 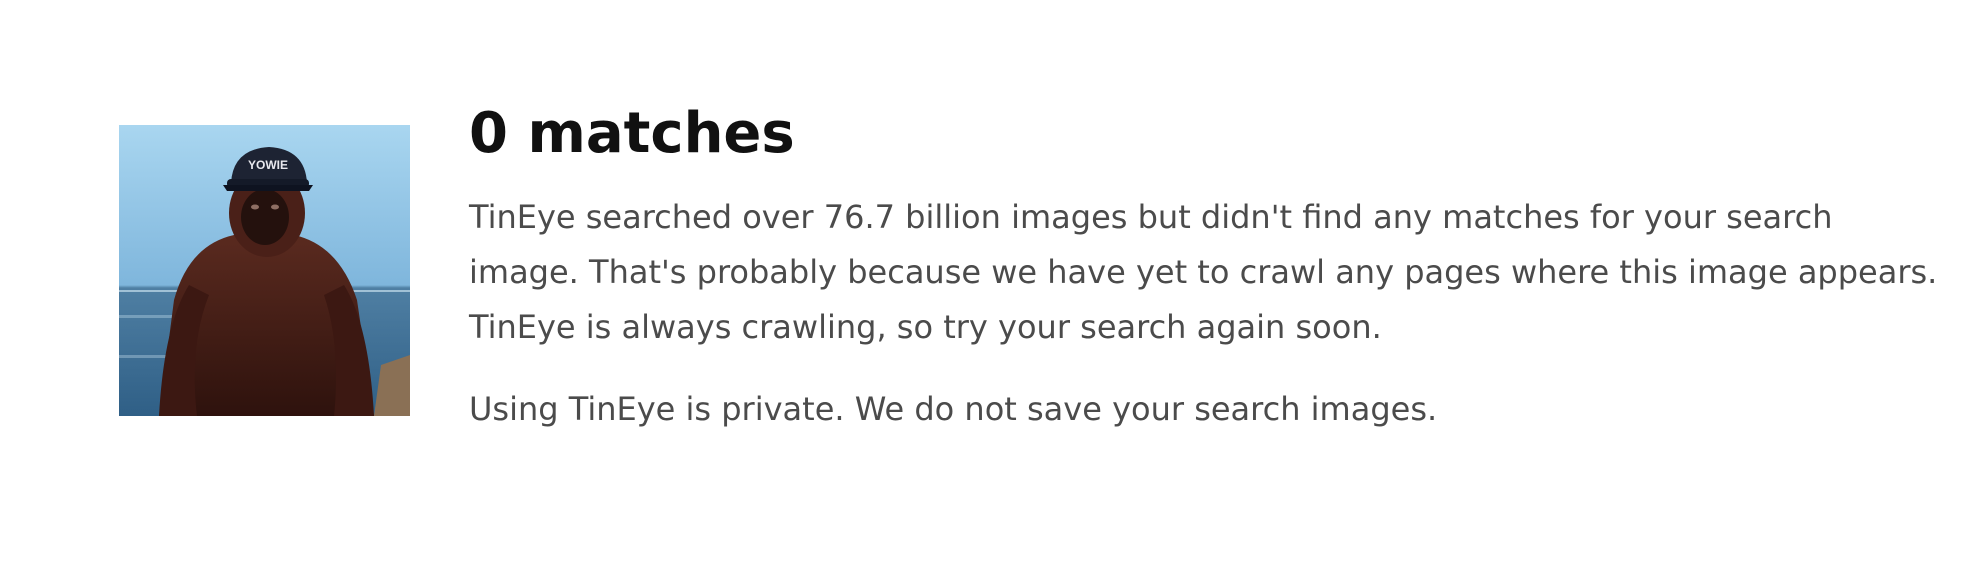 What do you see at coordinates (264, 270) in the screenshot?
I see `search-query-image: YOWIE` at bounding box center [264, 270].